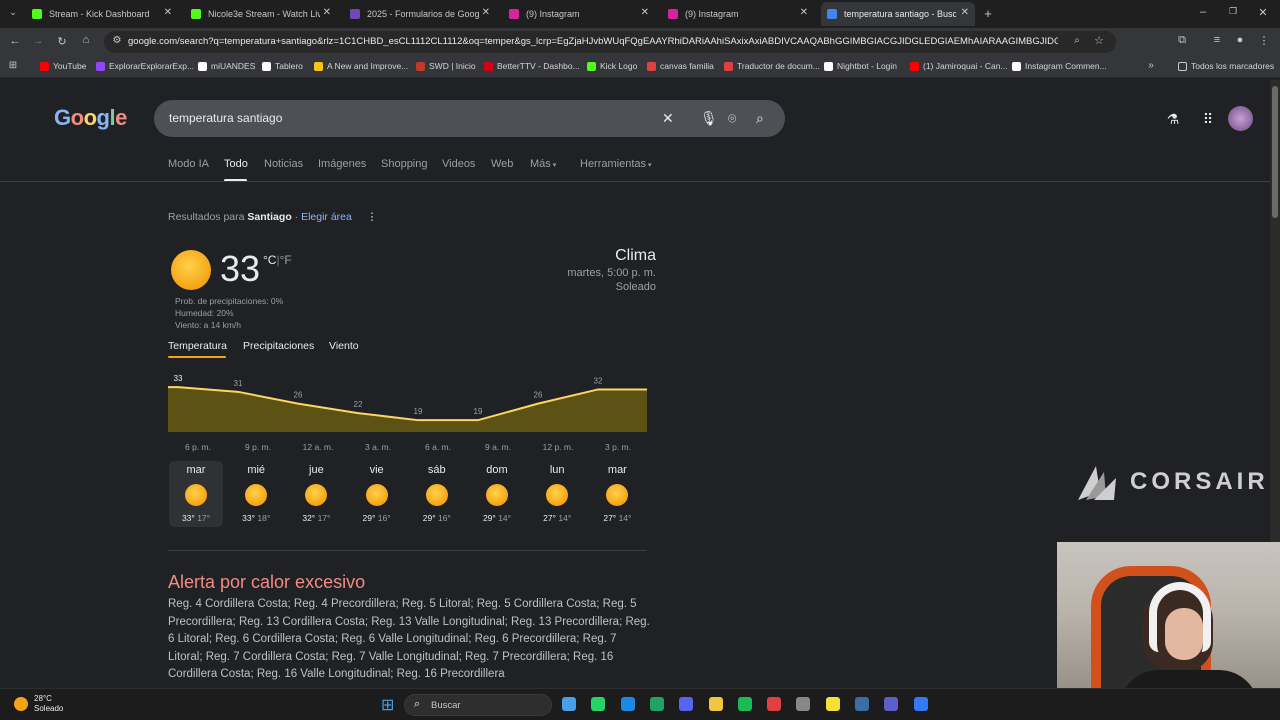  I want to click on forward-icon: →, so click(38, 41).